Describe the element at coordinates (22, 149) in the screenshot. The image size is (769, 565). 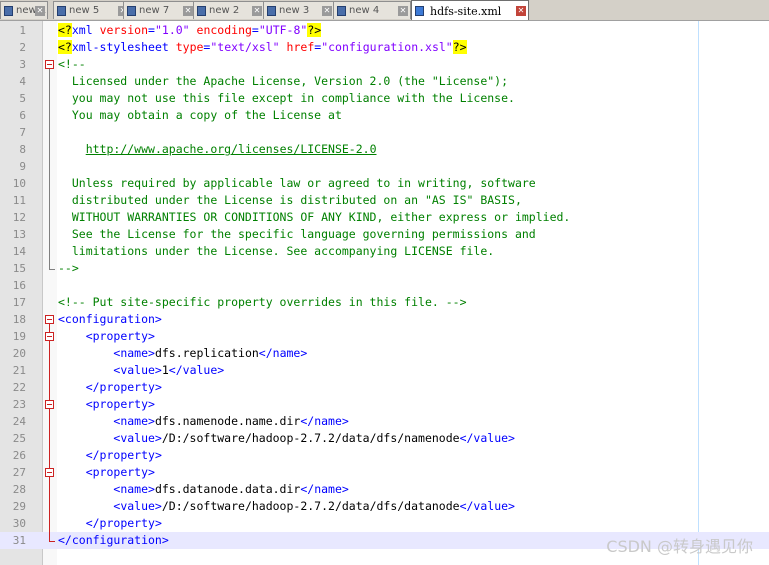
I see `line-number: 8` at that location.